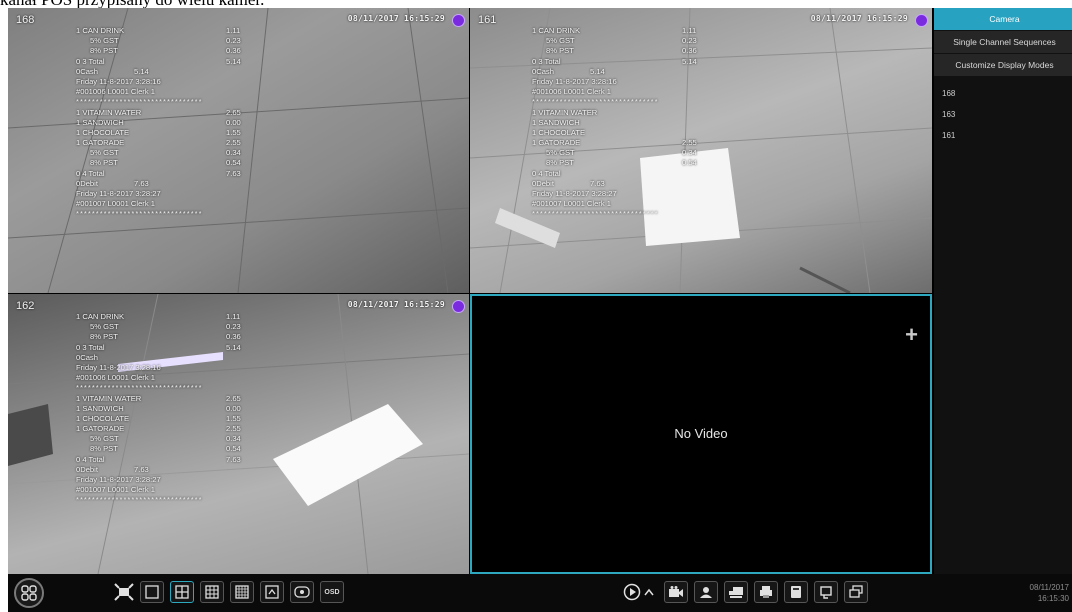 This screenshot has width=1072, height=612. I want to click on receipt-line: 8% PST 0.36, so click(206, 337).